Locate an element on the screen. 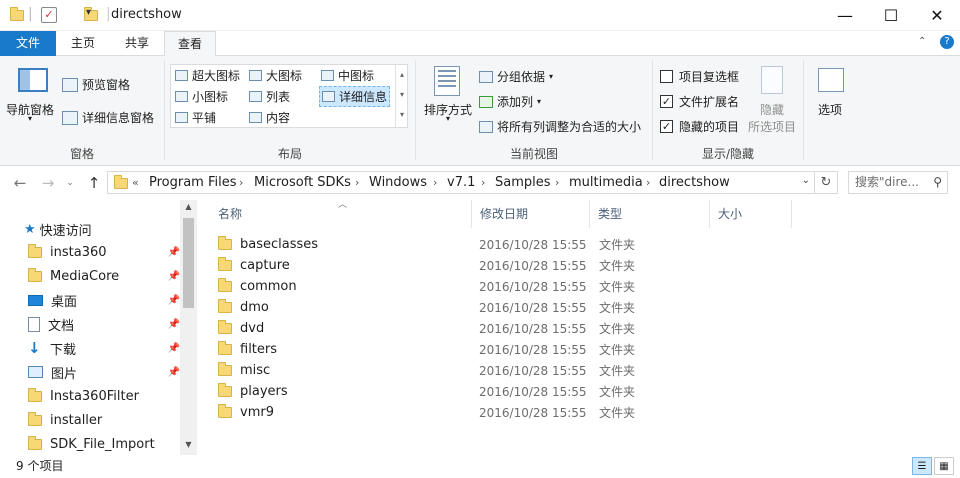 This screenshot has height=478, width=960. table-row: dmo 2016/10/28 15:55 文件夹 is located at coordinates (438, 307).